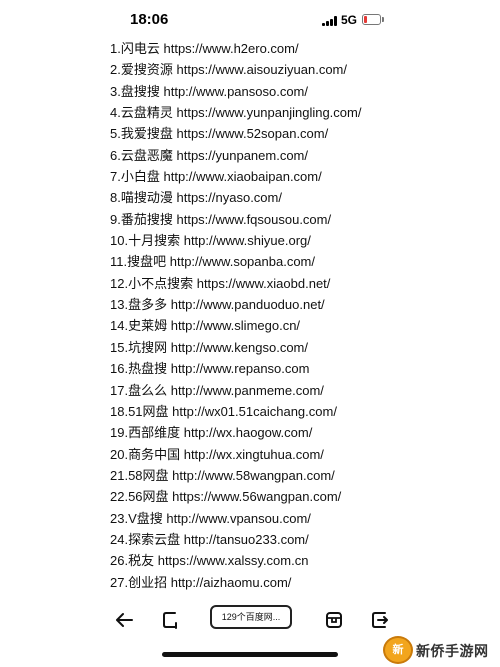 This screenshot has height=667, width=500. What do you see at coordinates (119, 262) in the screenshot?
I see `item-number: 11.` at bounding box center [119, 262].